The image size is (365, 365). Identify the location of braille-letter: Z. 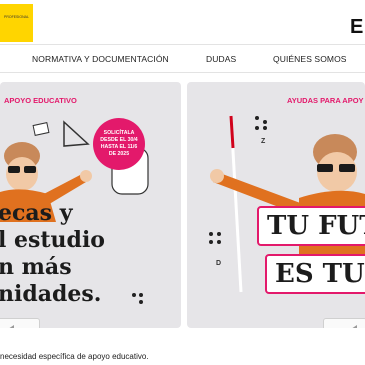
(263, 141).